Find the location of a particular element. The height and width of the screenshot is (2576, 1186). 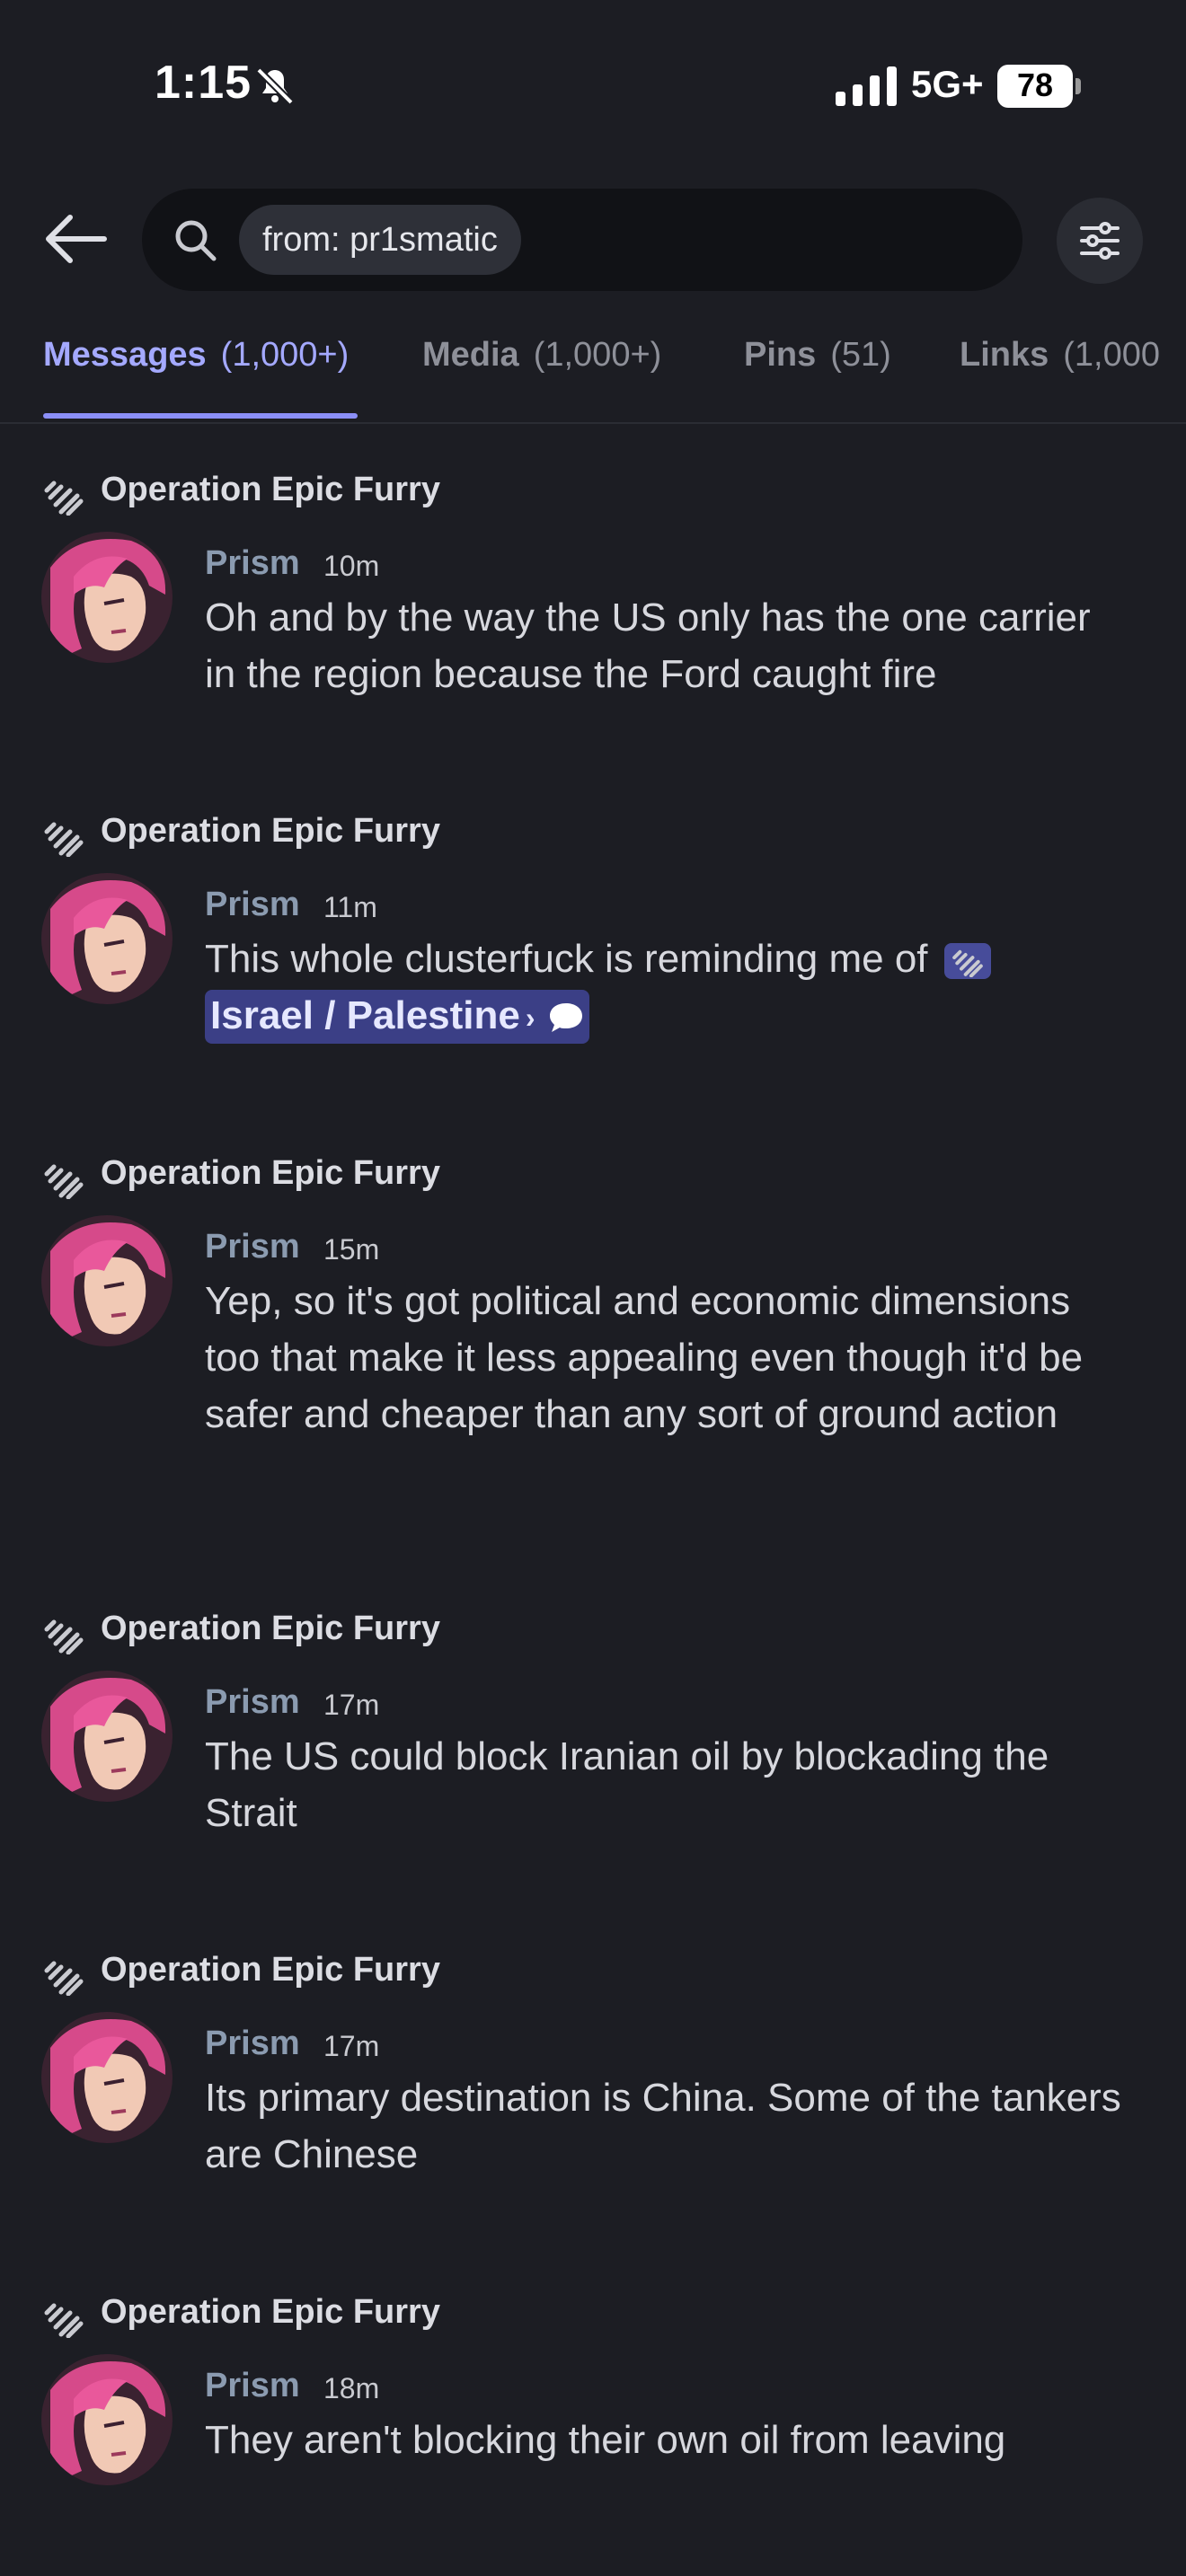

filter-button is located at coordinates (1100, 241).